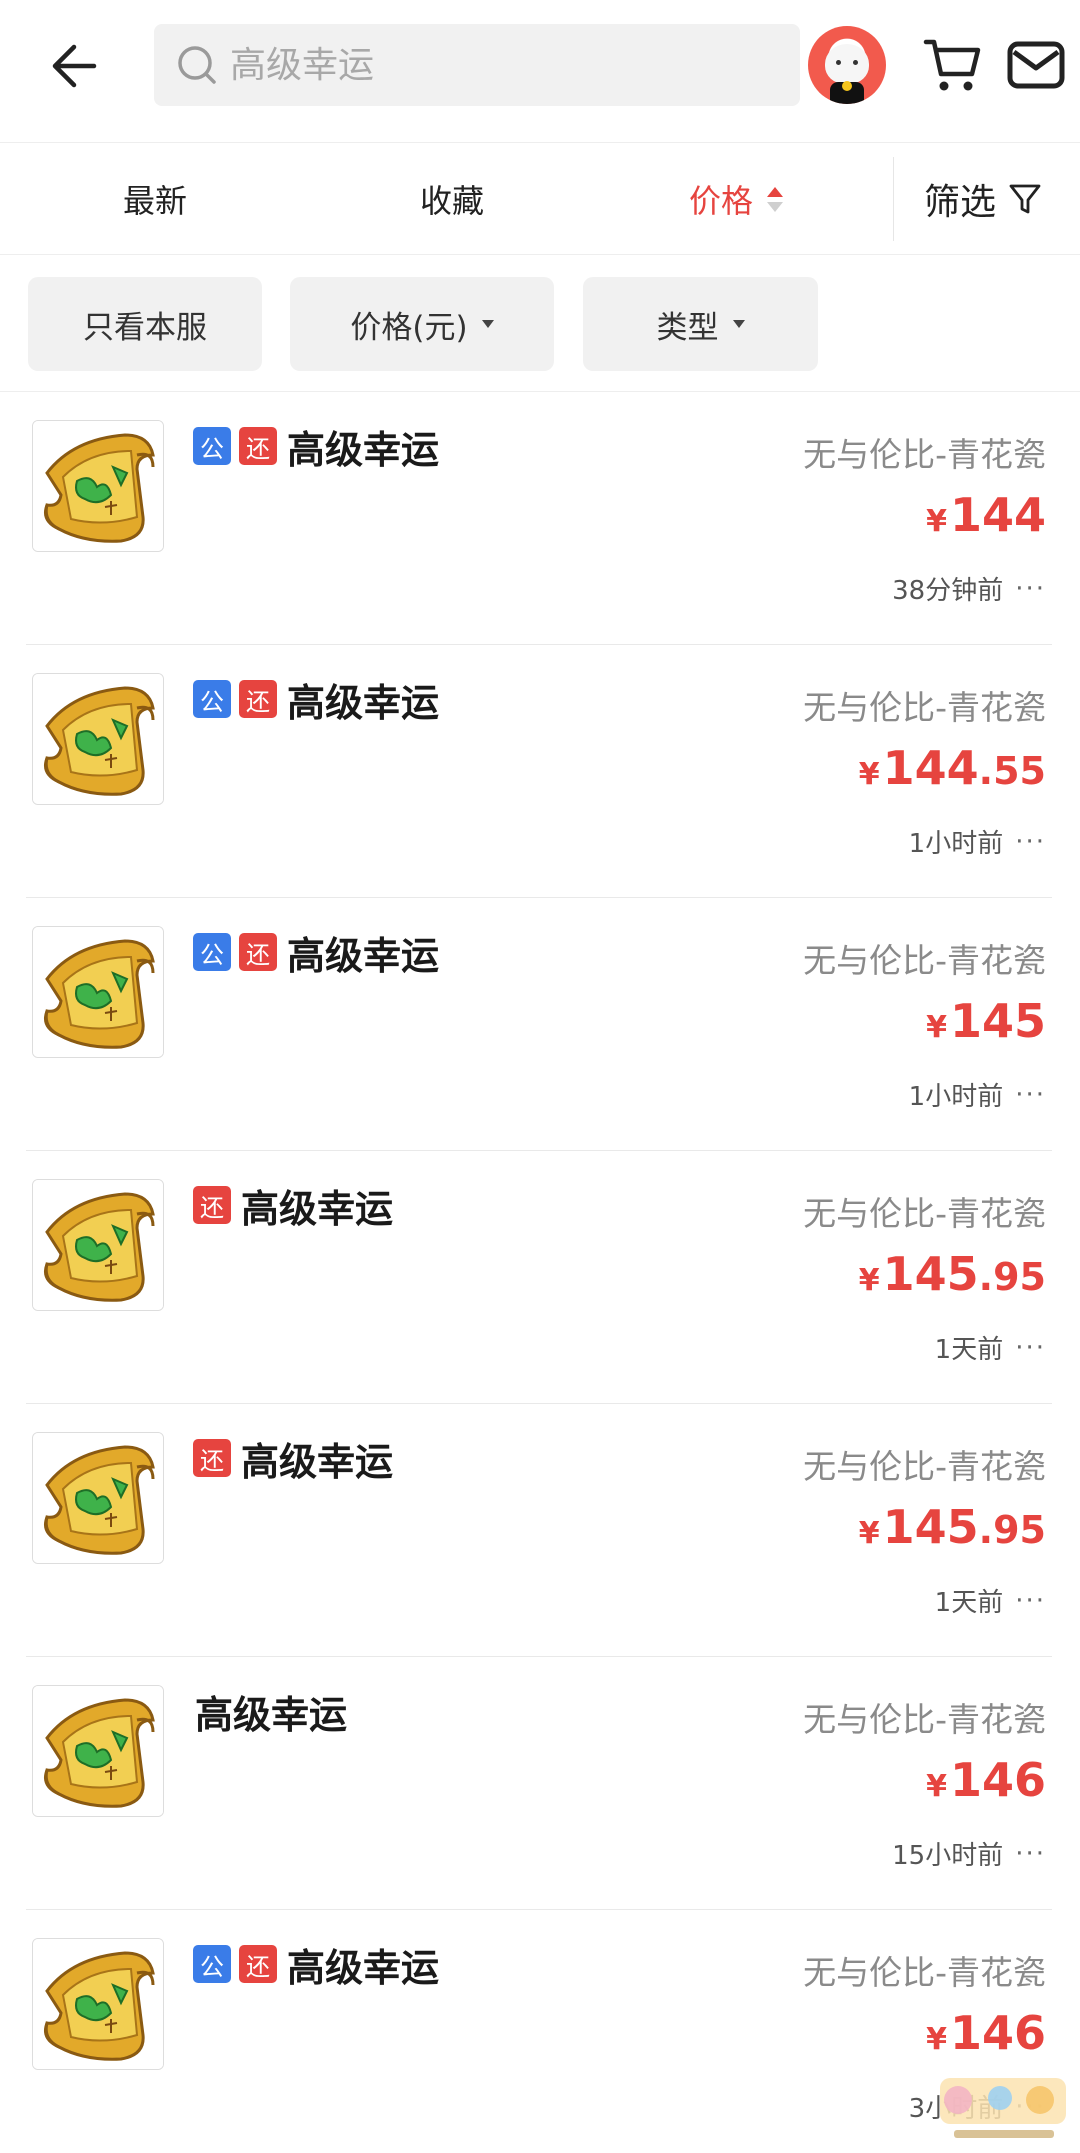 This screenshot has height=2153, width=1080. I want to click on listing-item: 公还高级幸运 无与伦比-青花瓷 ¥145 1小时前 ···, so click(540, 1024).